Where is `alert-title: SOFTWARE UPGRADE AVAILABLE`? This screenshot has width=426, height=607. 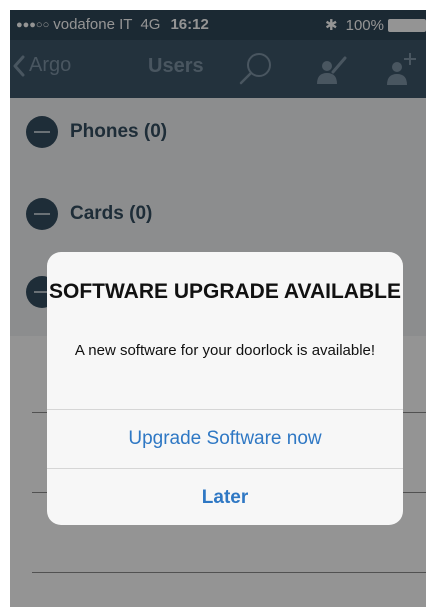
alert-title: SOFTWARE UPGRADE AVAILABLE is located at coordinates (225, 291).